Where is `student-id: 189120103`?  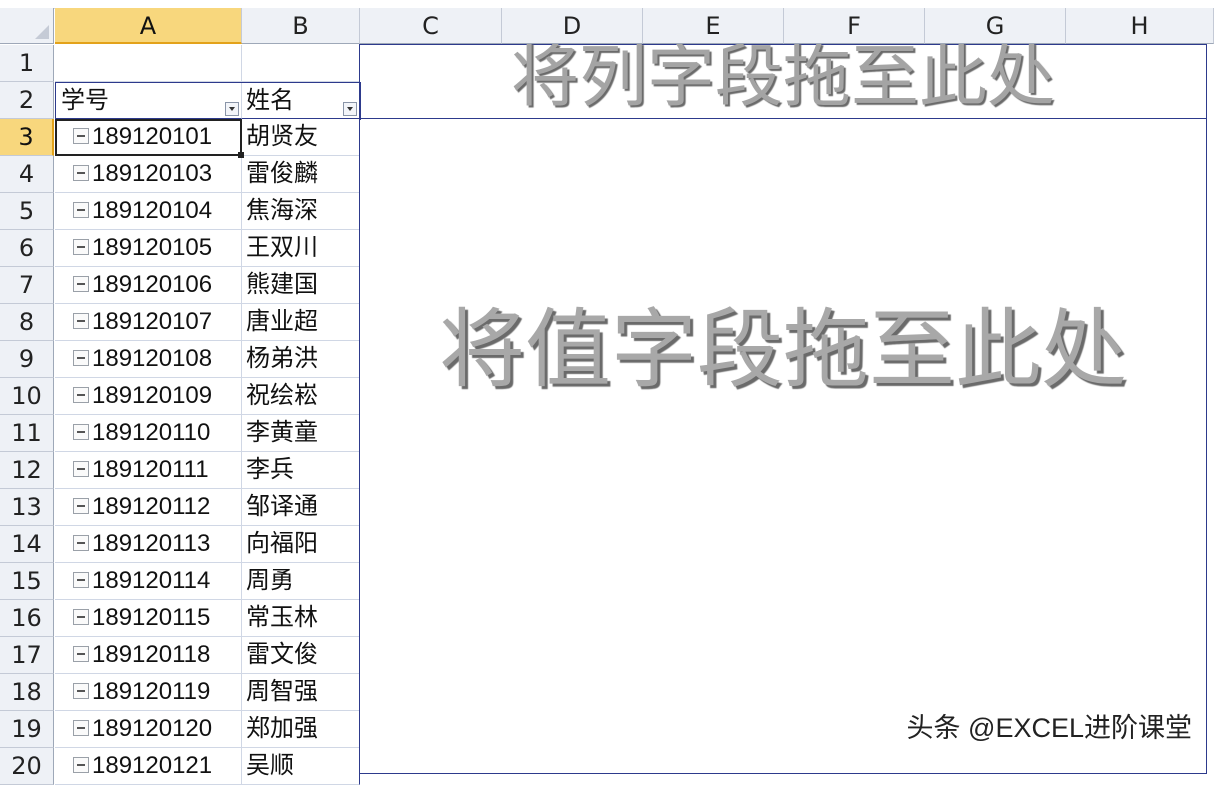
student-id: 189120103 is located at coordinates (152, 173).